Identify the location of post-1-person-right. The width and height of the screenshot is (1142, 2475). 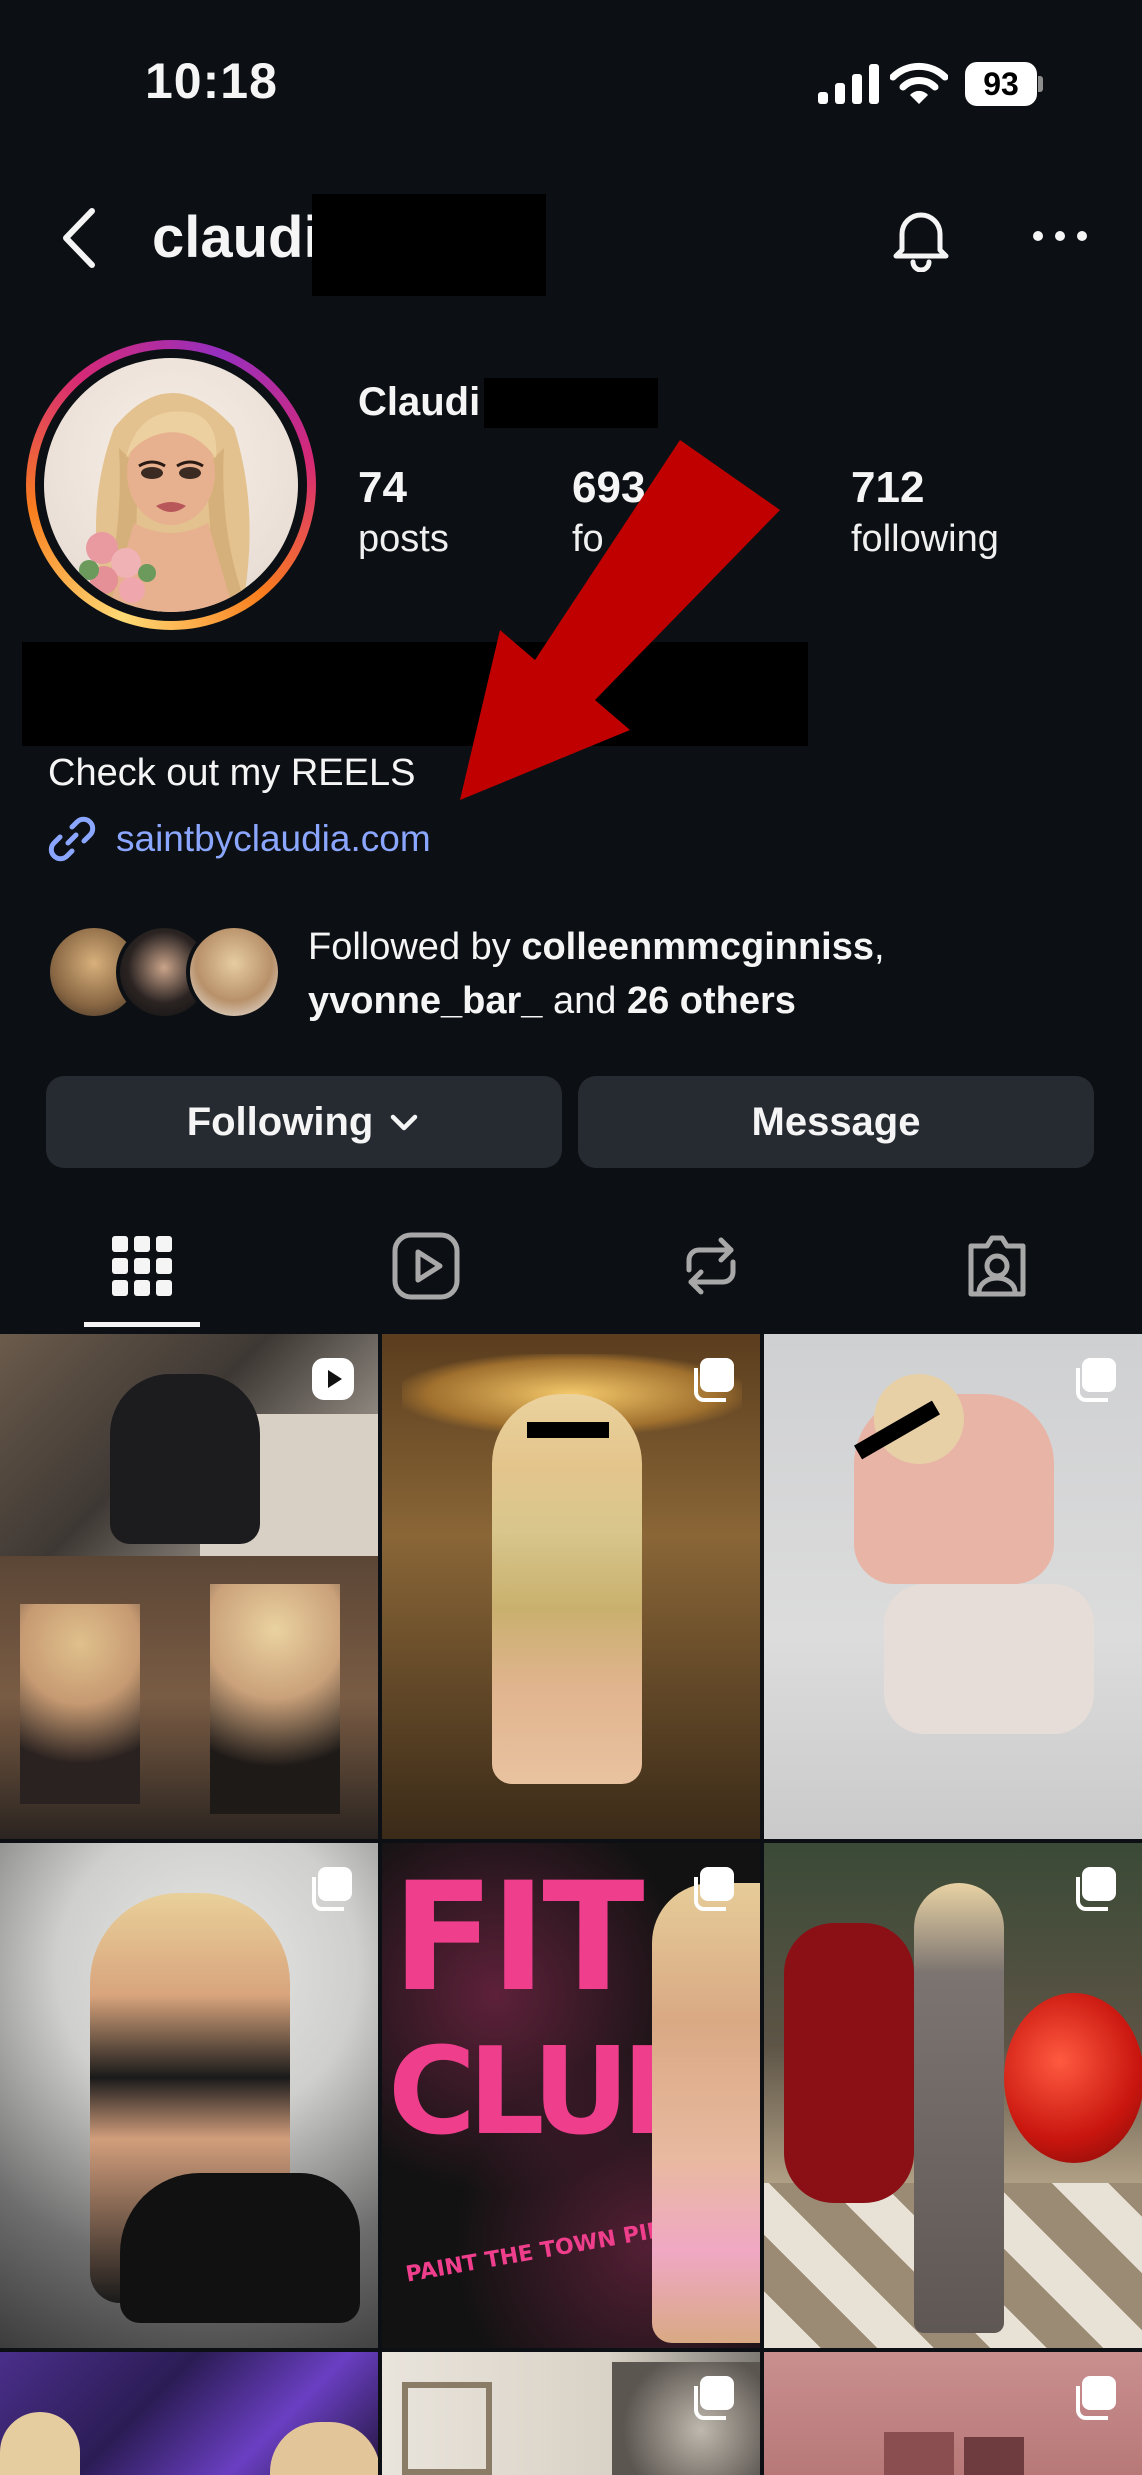
(275, 1699).